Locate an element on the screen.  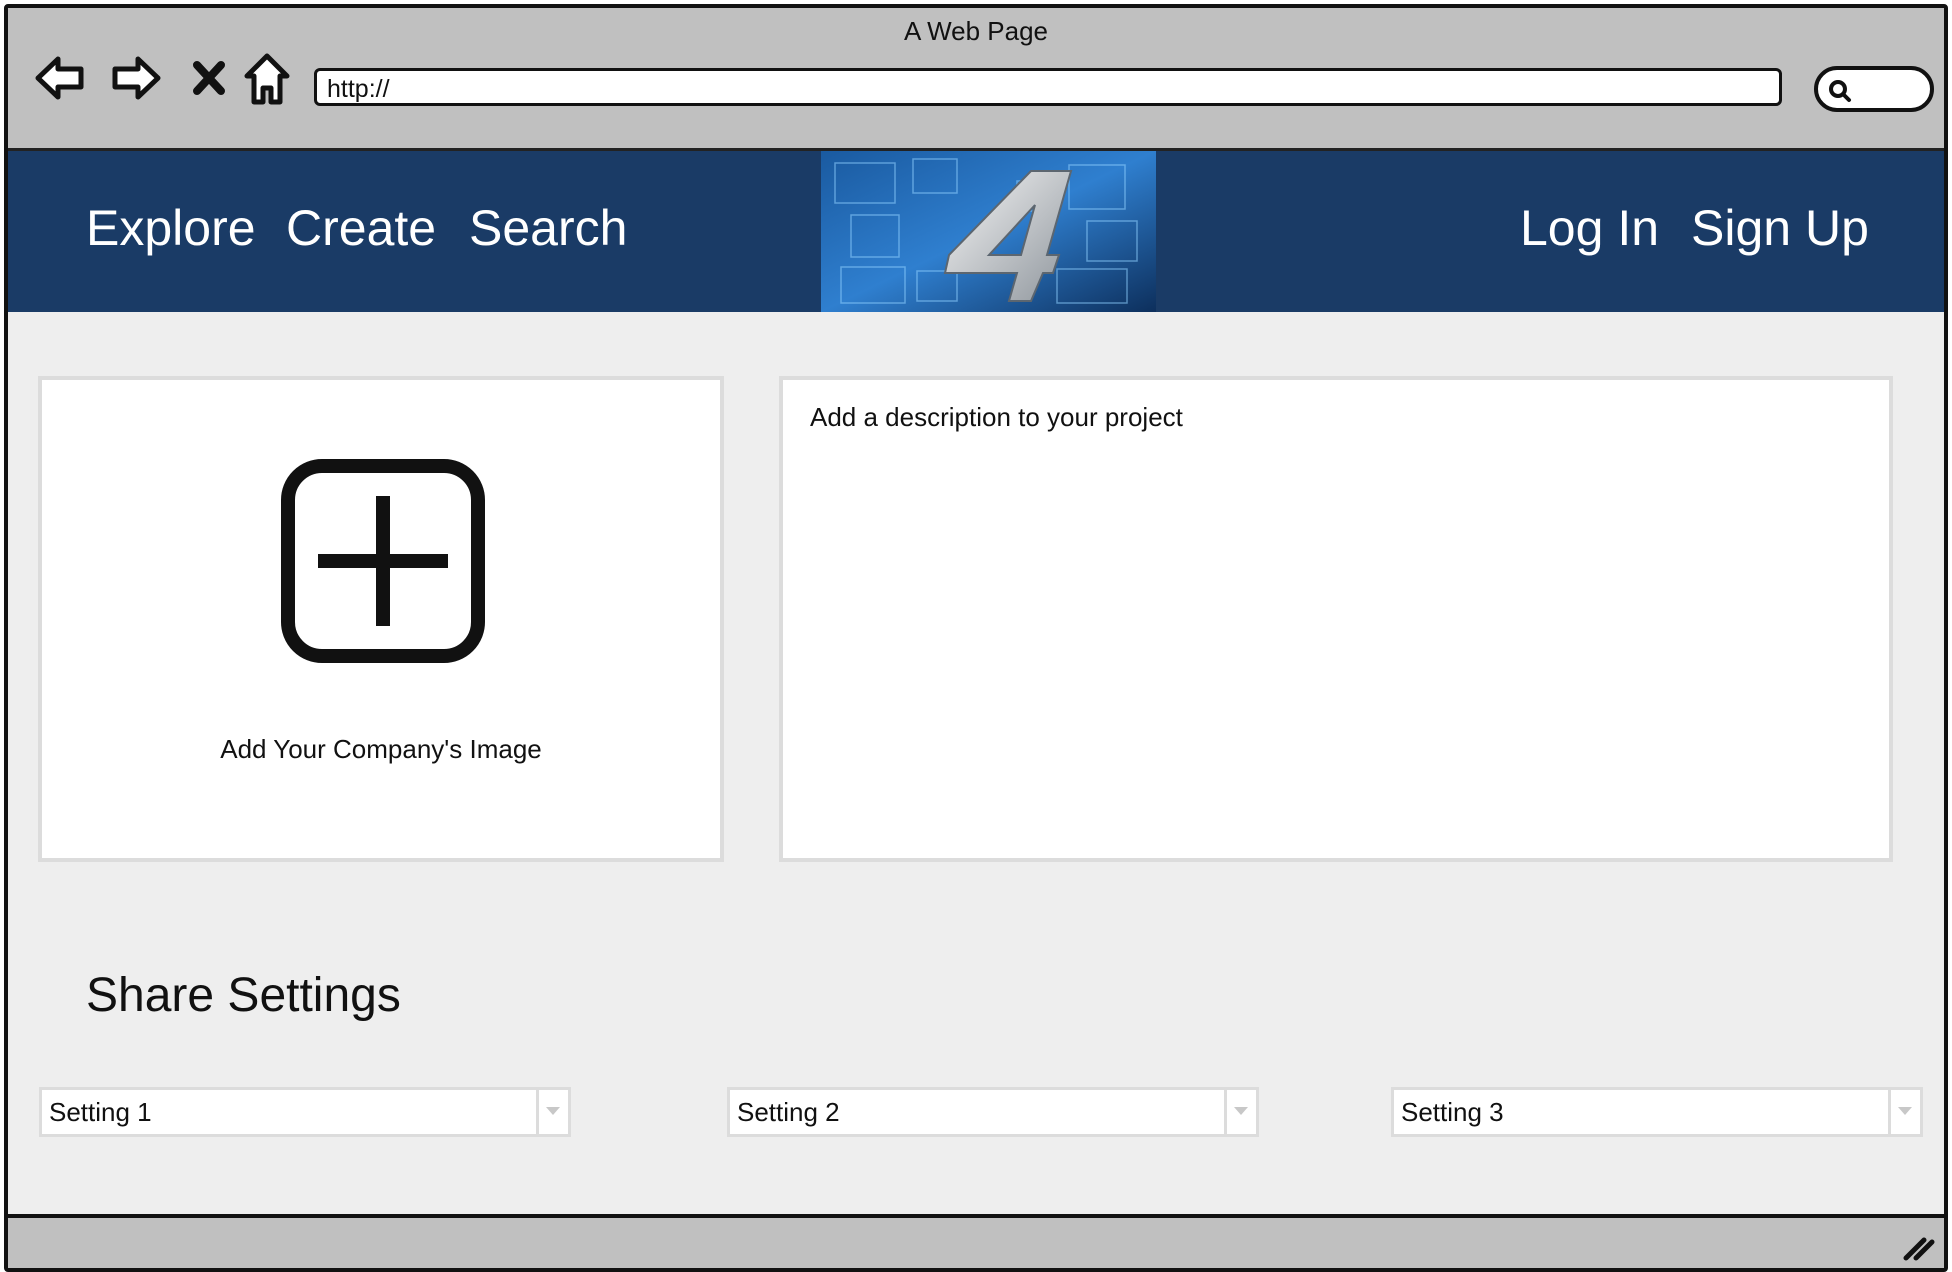
nav-create: Create is located at coordinates (361, 228).